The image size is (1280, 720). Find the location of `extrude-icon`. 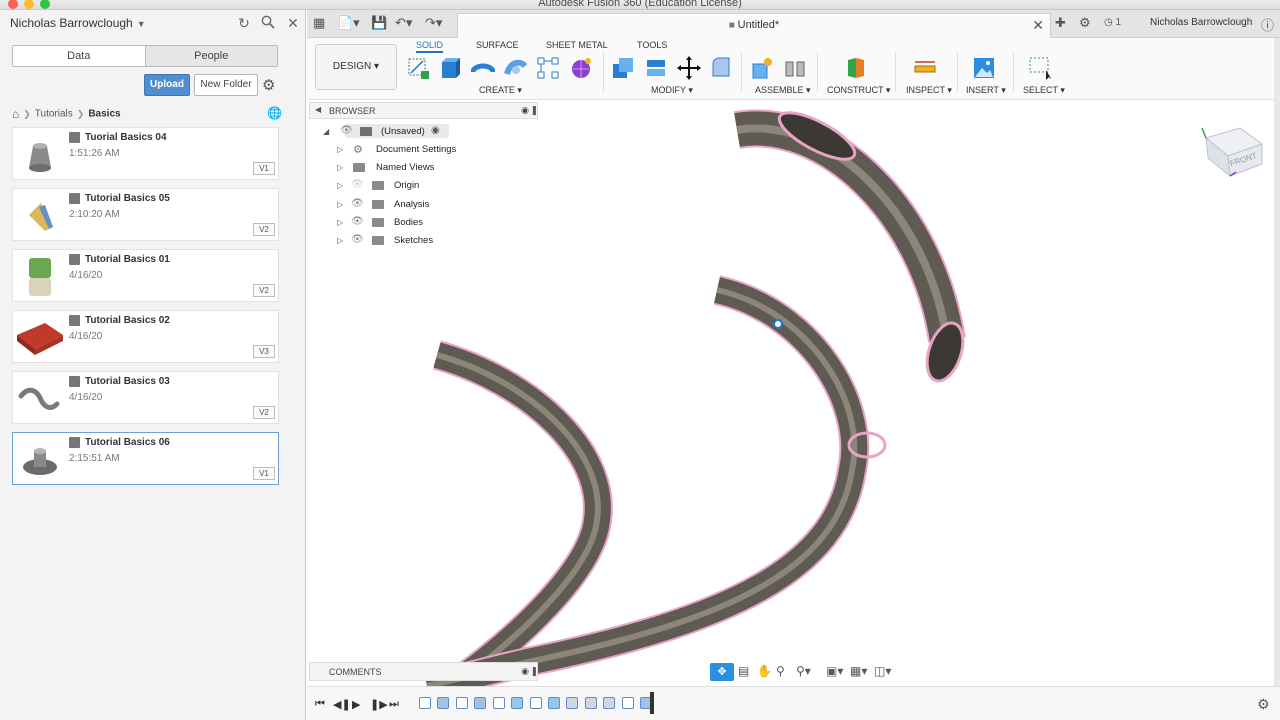

extrude-icon is located at coordinates (450, 68).